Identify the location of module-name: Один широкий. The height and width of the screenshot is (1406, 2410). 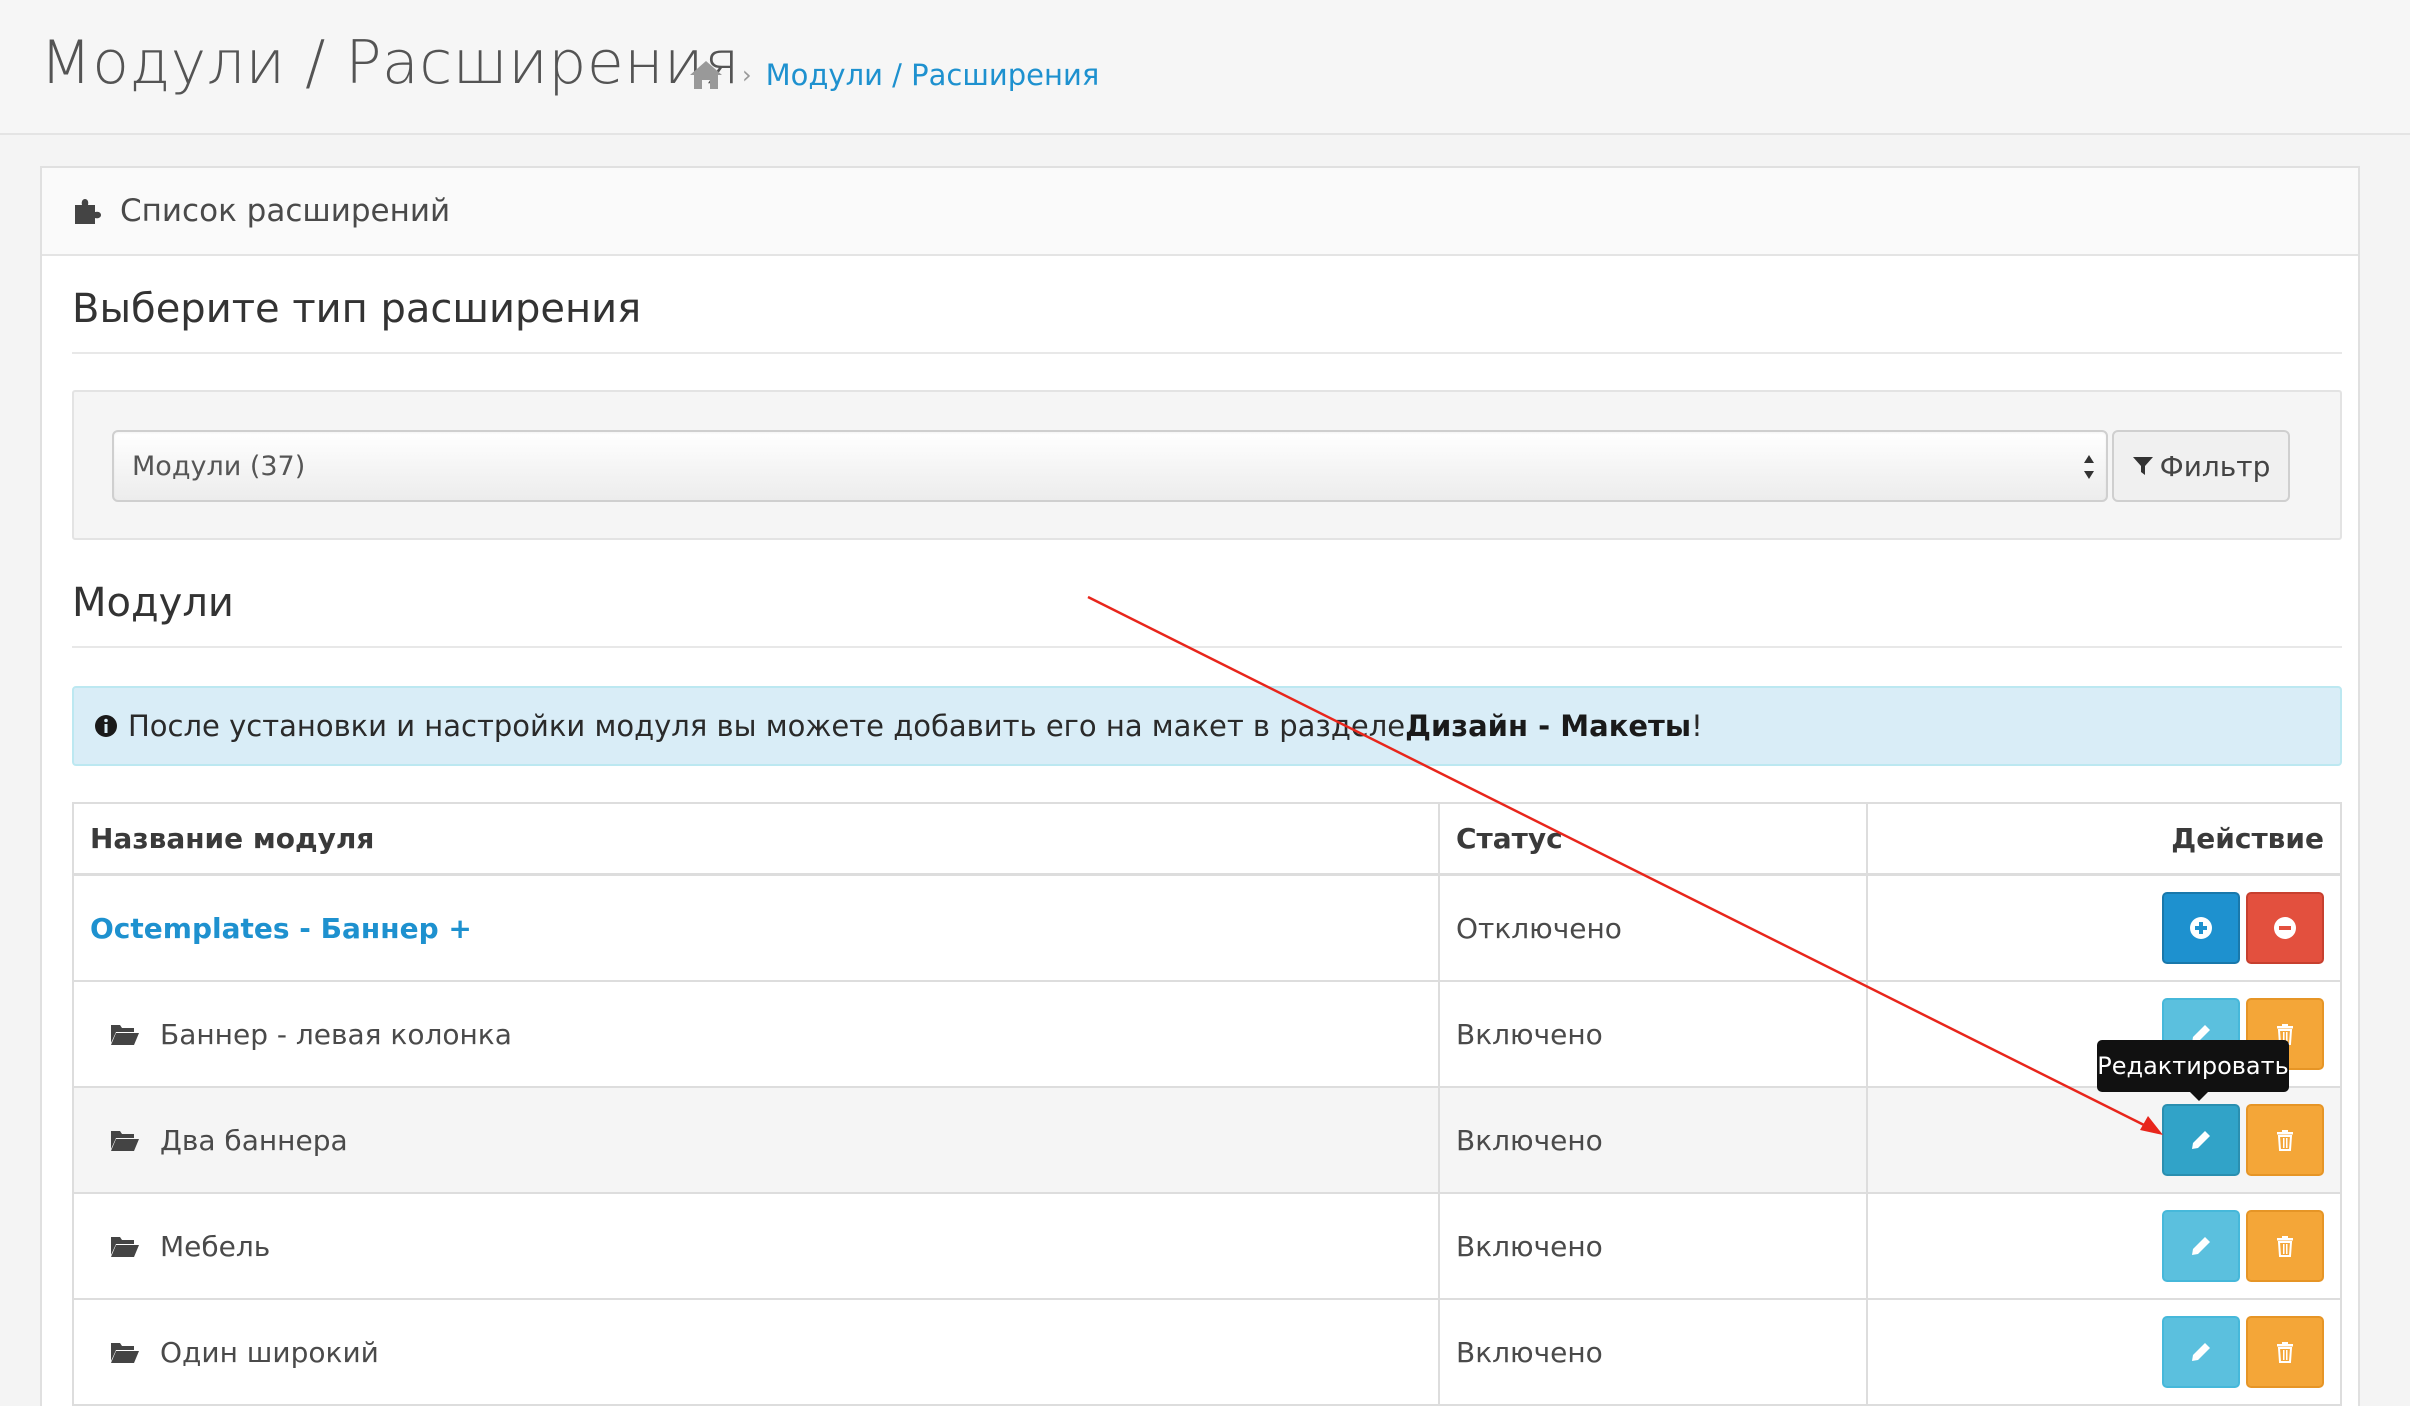
(269, 1352).